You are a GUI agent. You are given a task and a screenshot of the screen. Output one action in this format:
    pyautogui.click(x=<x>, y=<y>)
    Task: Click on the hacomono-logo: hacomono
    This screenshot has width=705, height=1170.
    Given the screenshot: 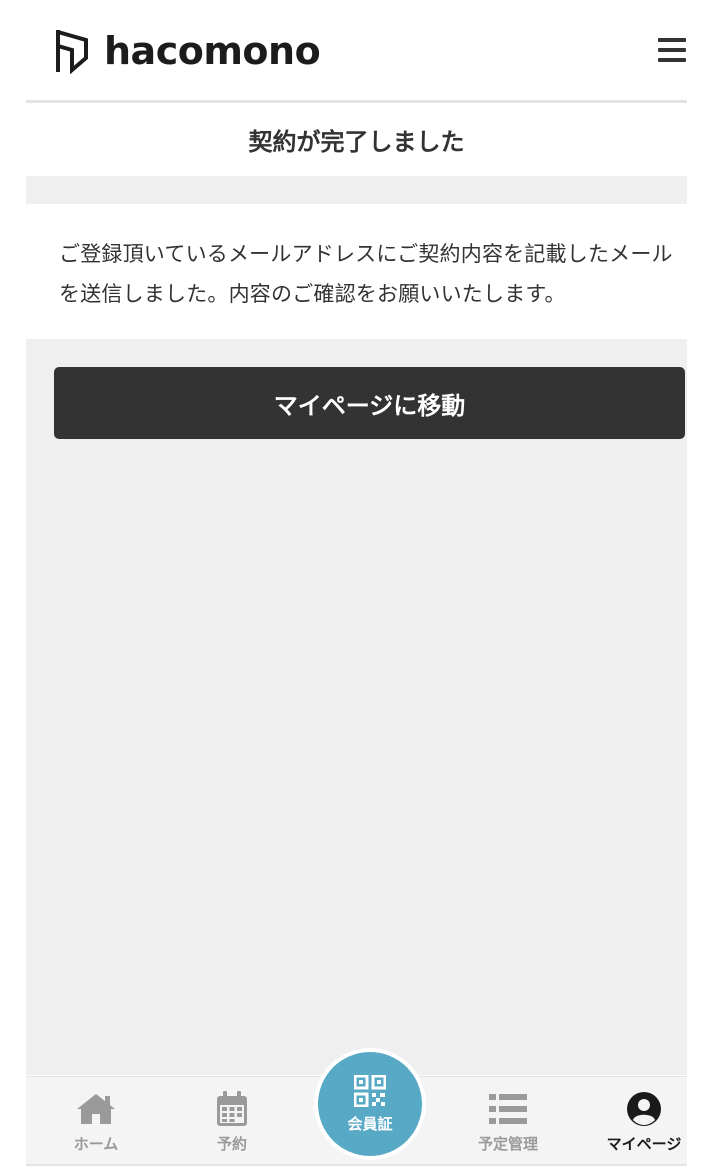 What is the action you would take?
    pyautogui.click(x=186, y=51)
    